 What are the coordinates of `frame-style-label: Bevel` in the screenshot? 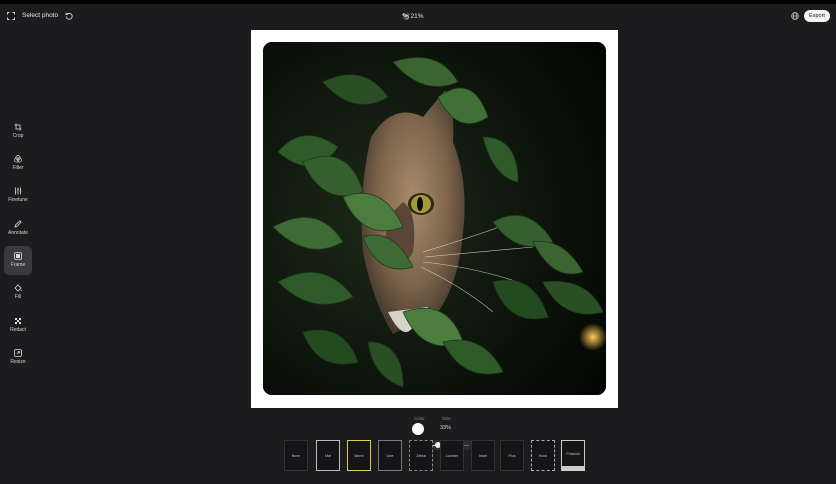 It's located at (359, 455).